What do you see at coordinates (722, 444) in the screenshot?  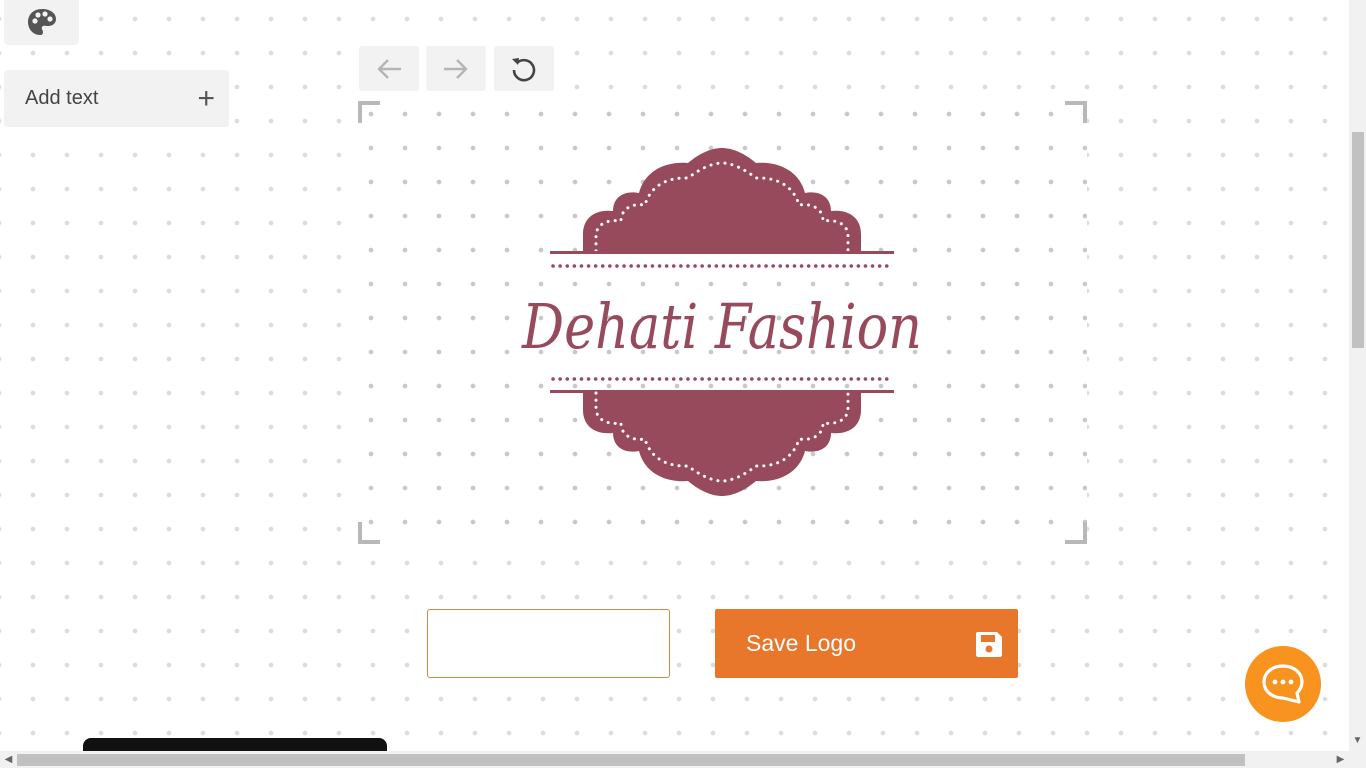 I see `bottom-badge-shape` at bounding box center [722, 444].